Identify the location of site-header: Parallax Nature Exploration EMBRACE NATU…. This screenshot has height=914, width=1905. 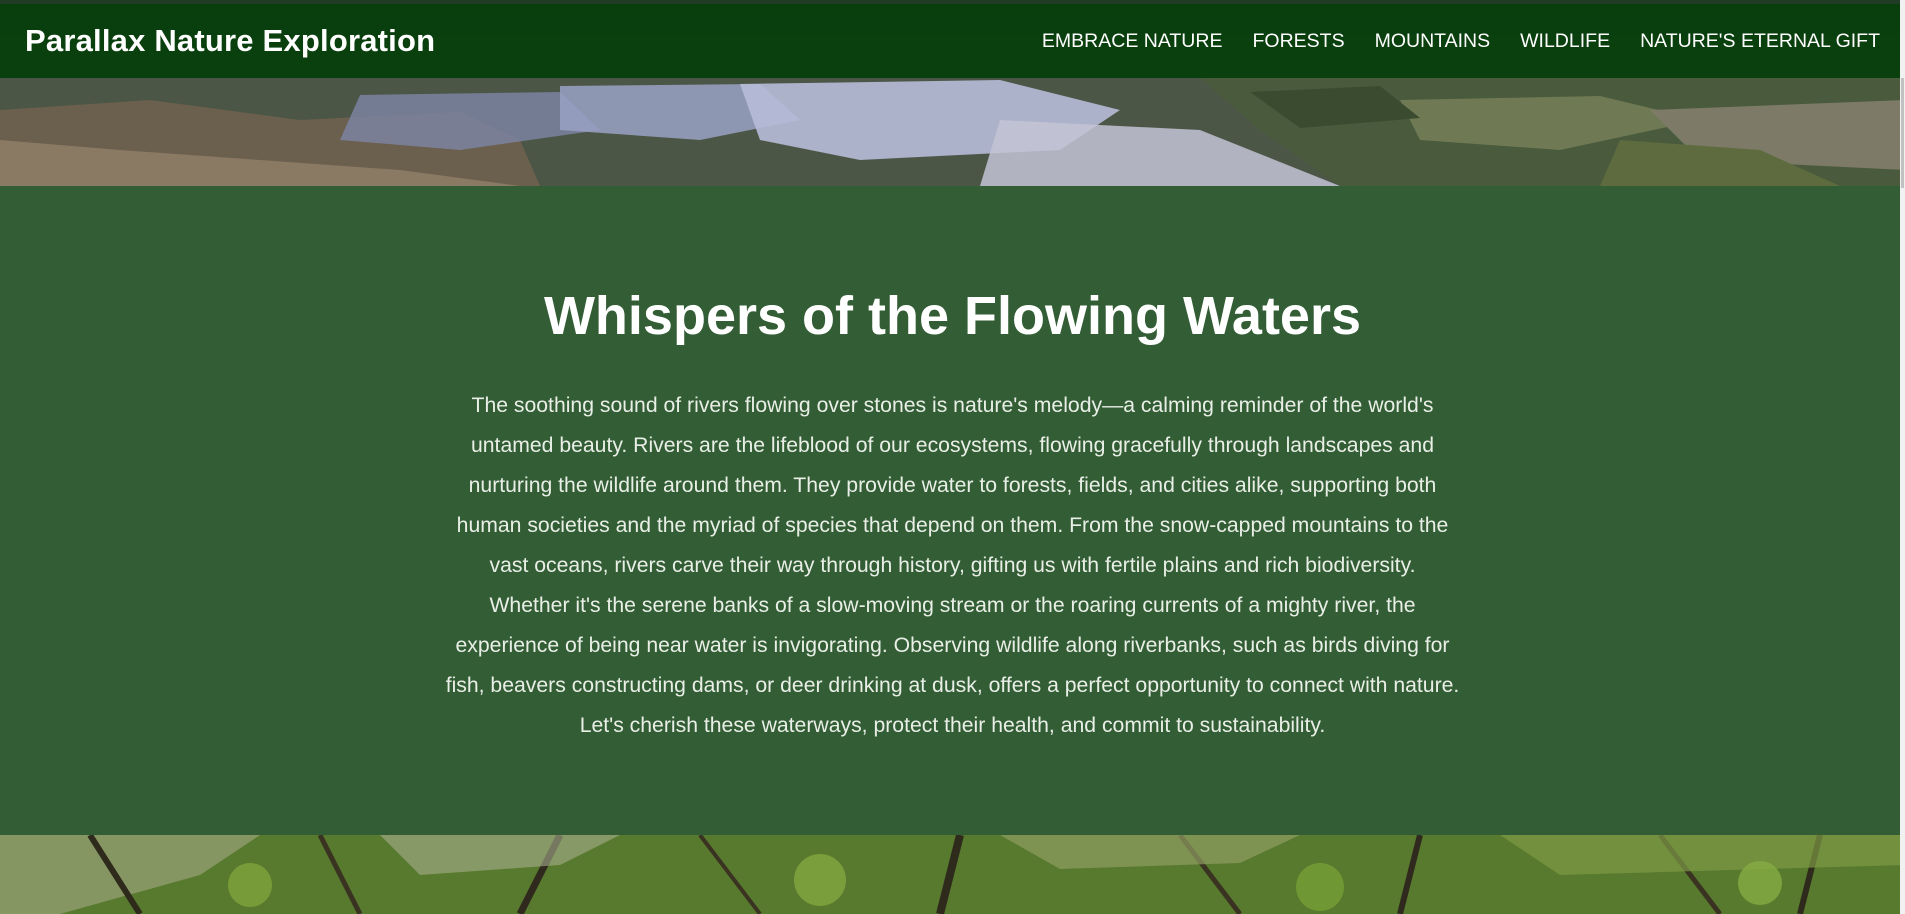
(952, 41).